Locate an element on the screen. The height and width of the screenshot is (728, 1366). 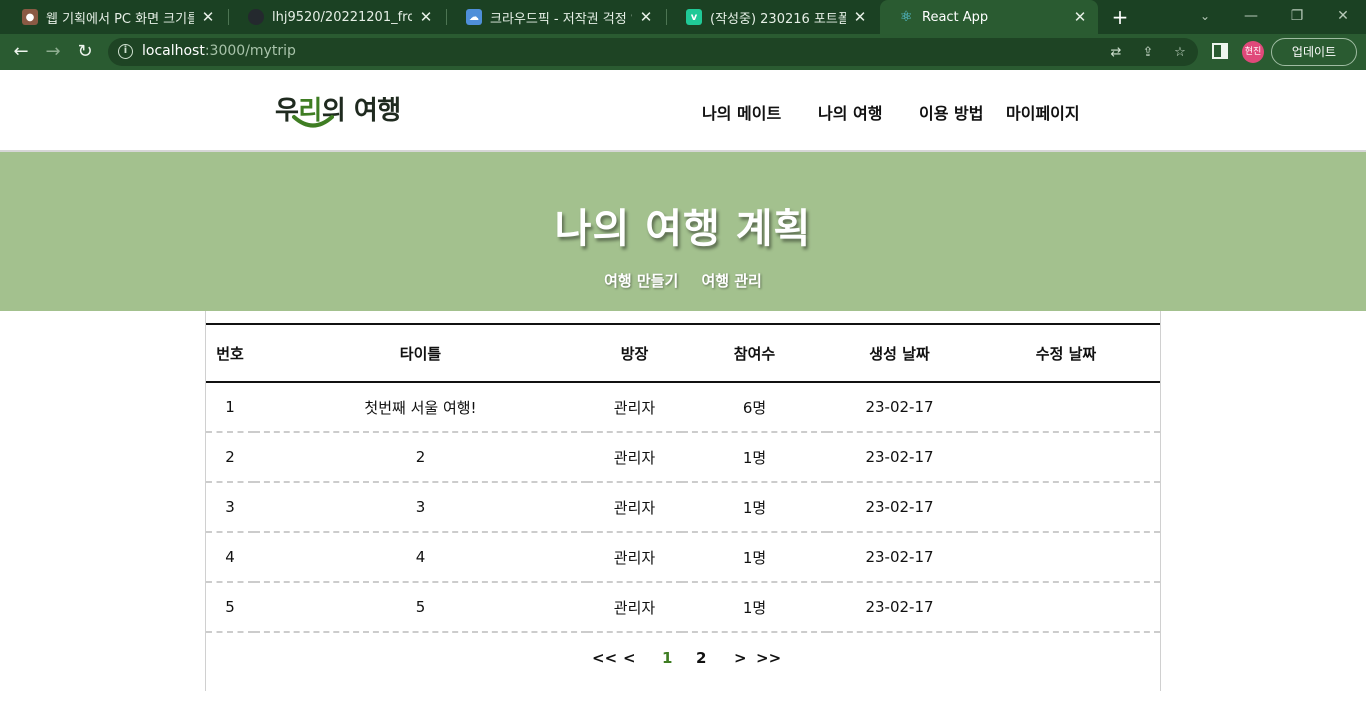
browser-tab-active: ⚛ React App ✕ is located at coordinates (989, 17).